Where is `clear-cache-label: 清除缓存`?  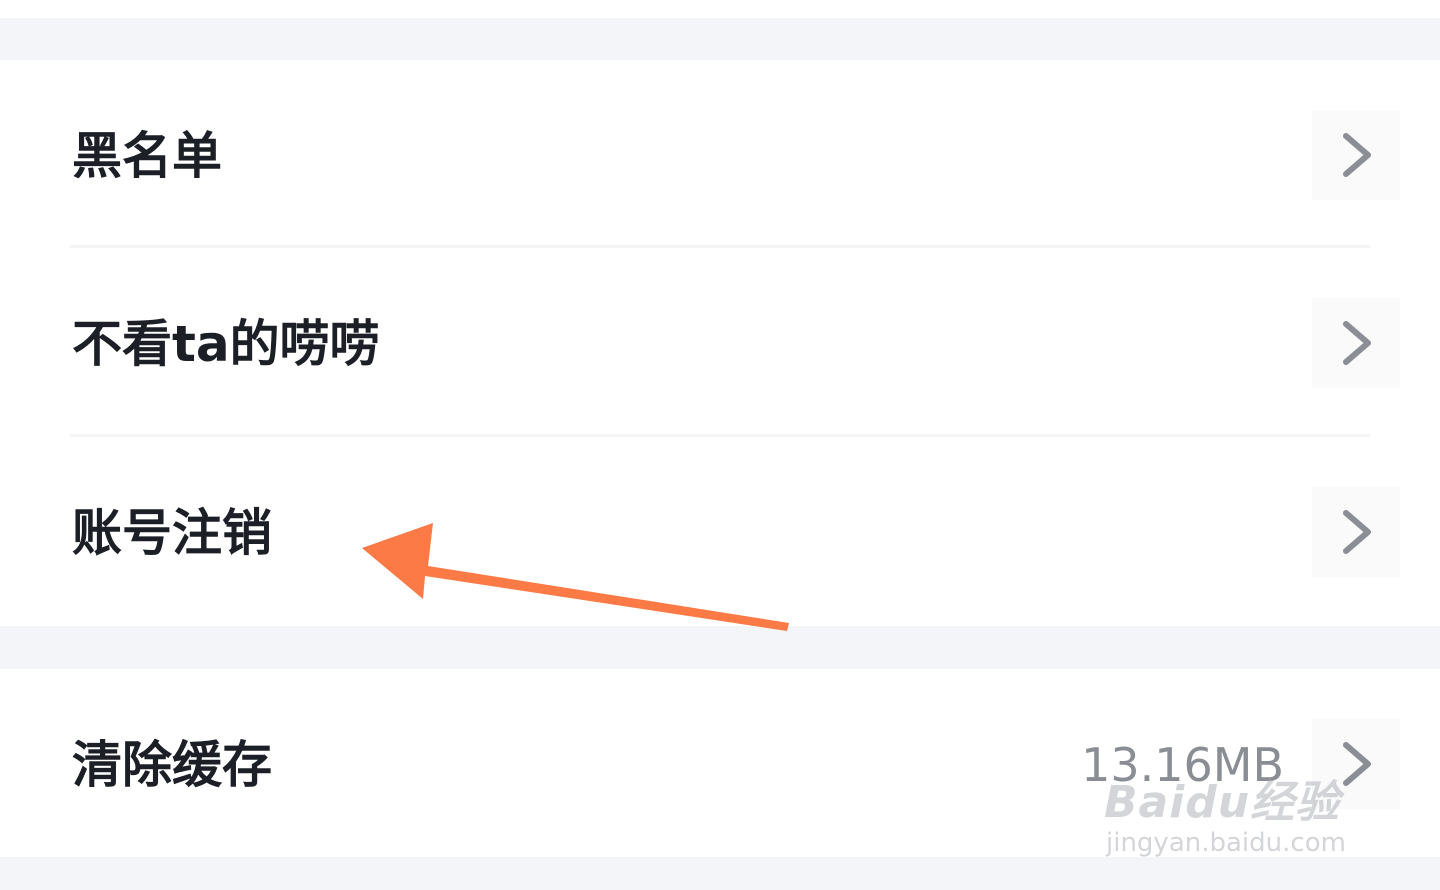
clear-cache-label: 清除缓存 is located at coordinates (172, 765).